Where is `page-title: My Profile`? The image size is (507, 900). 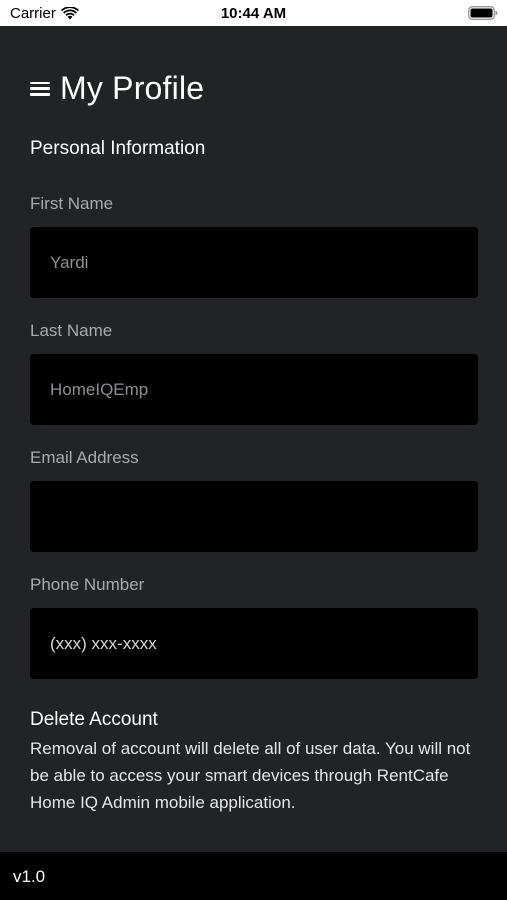 page-title: My Profile is located at coordinates (132, 88).